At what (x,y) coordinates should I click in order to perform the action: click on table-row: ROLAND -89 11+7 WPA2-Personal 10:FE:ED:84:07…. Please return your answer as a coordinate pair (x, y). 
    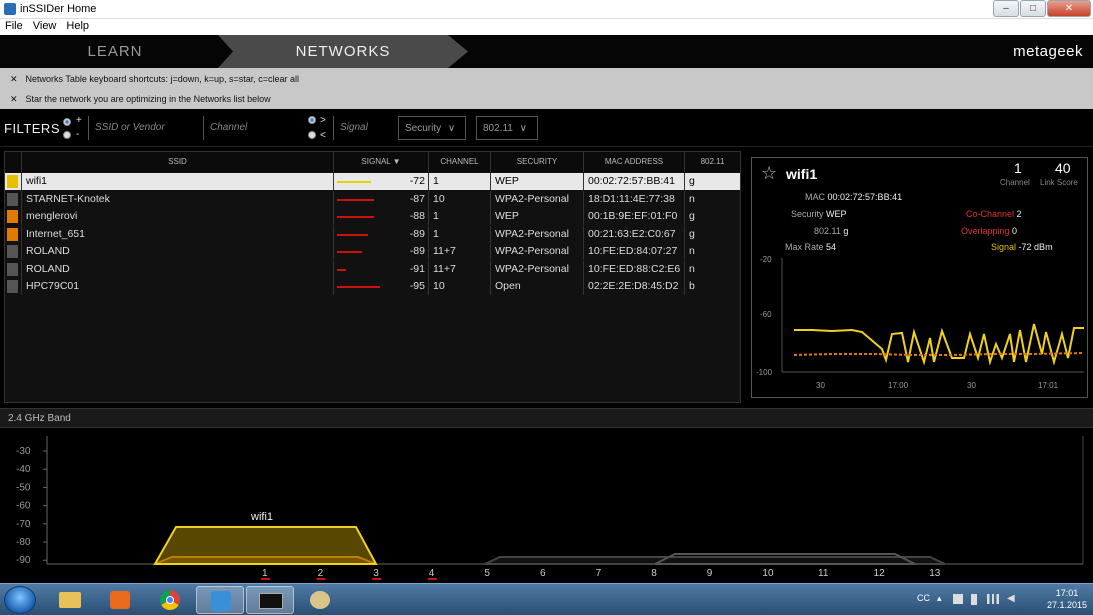
    Looking at the image, I should click on (372, 251).